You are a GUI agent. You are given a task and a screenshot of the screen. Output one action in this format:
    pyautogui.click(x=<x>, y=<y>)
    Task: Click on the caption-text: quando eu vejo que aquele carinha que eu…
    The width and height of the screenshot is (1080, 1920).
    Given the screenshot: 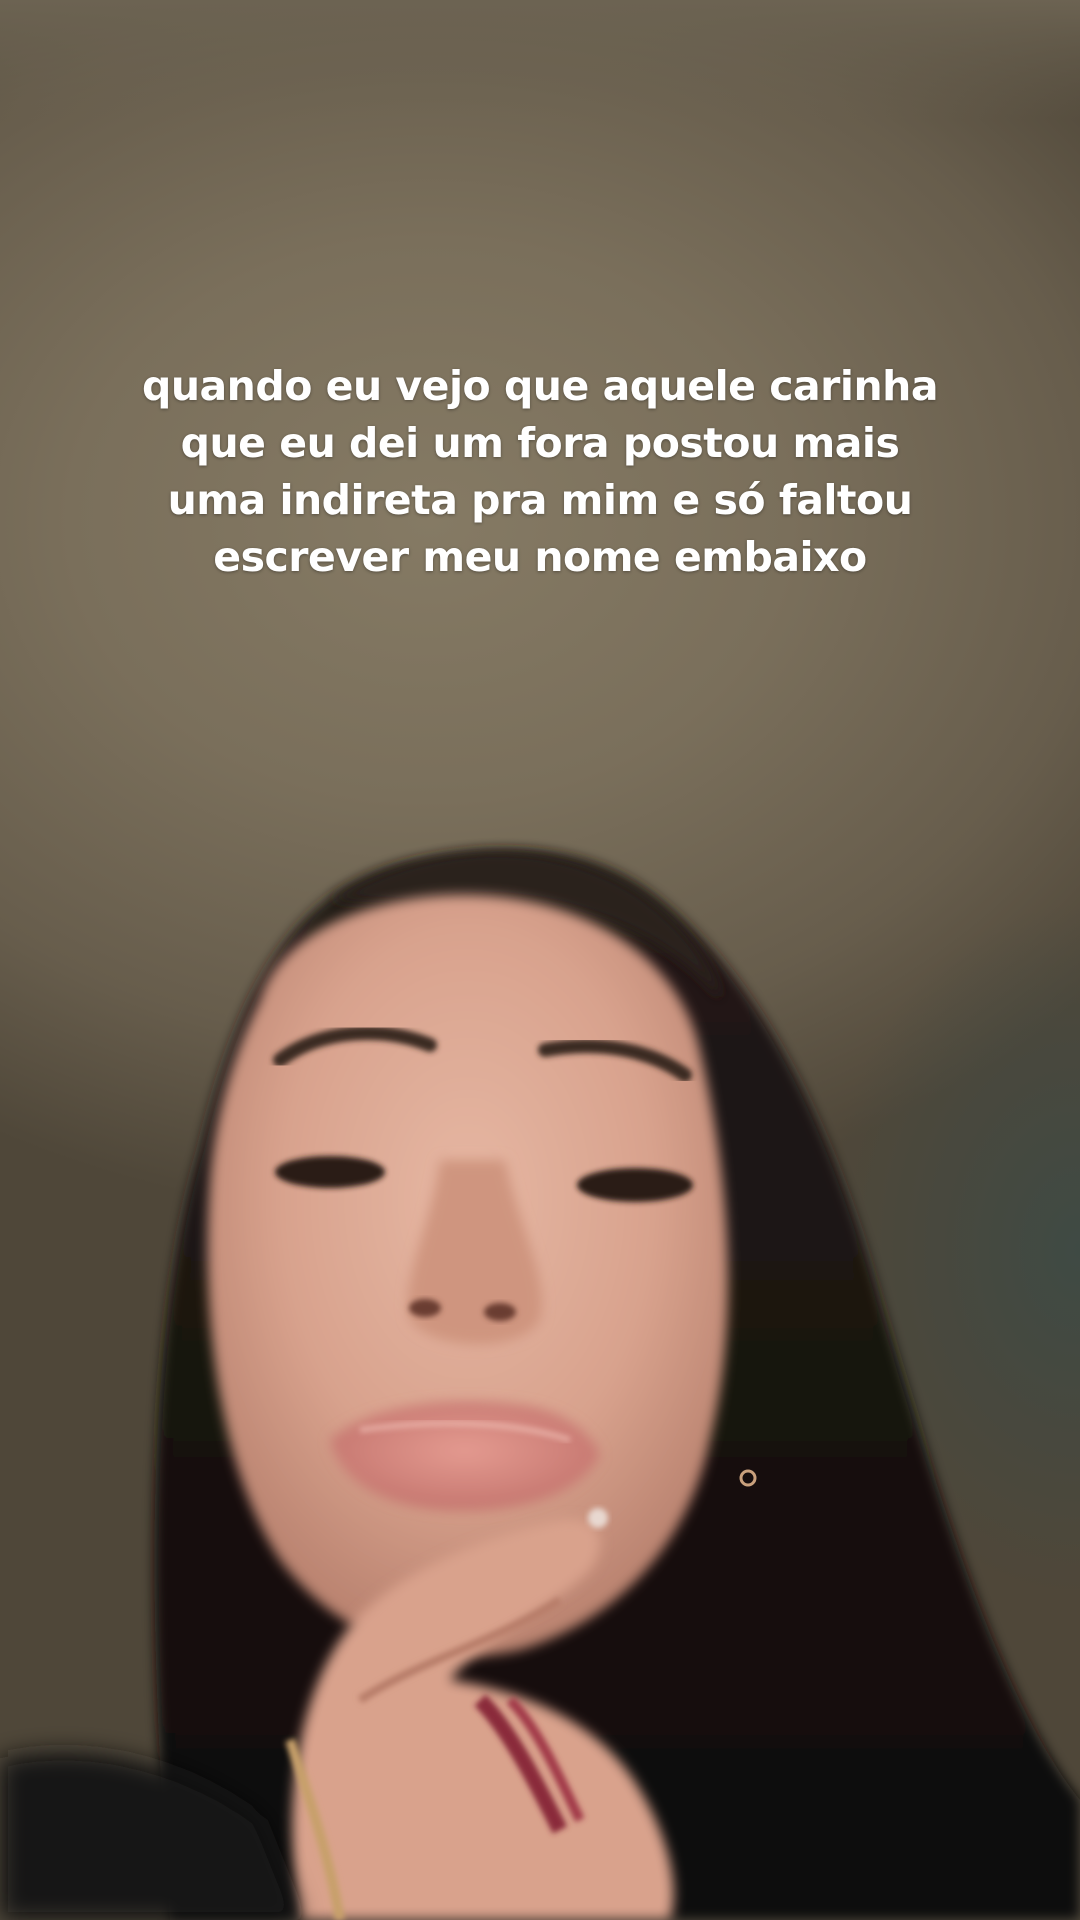 What is the action you would take?
    pyautogui.click(x=540, y=472)
    